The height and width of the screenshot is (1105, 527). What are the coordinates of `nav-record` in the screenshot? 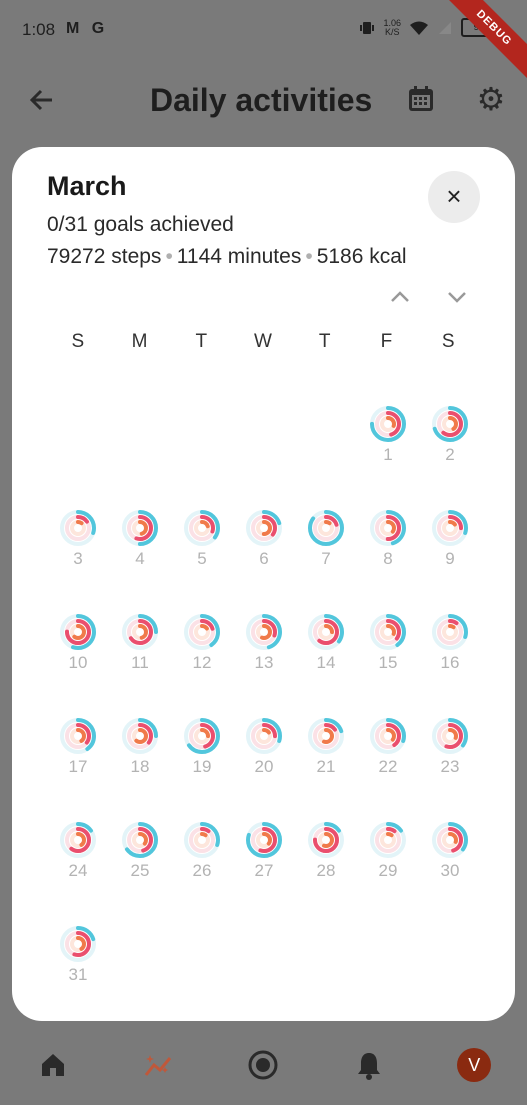 It's located at (263, 1065).